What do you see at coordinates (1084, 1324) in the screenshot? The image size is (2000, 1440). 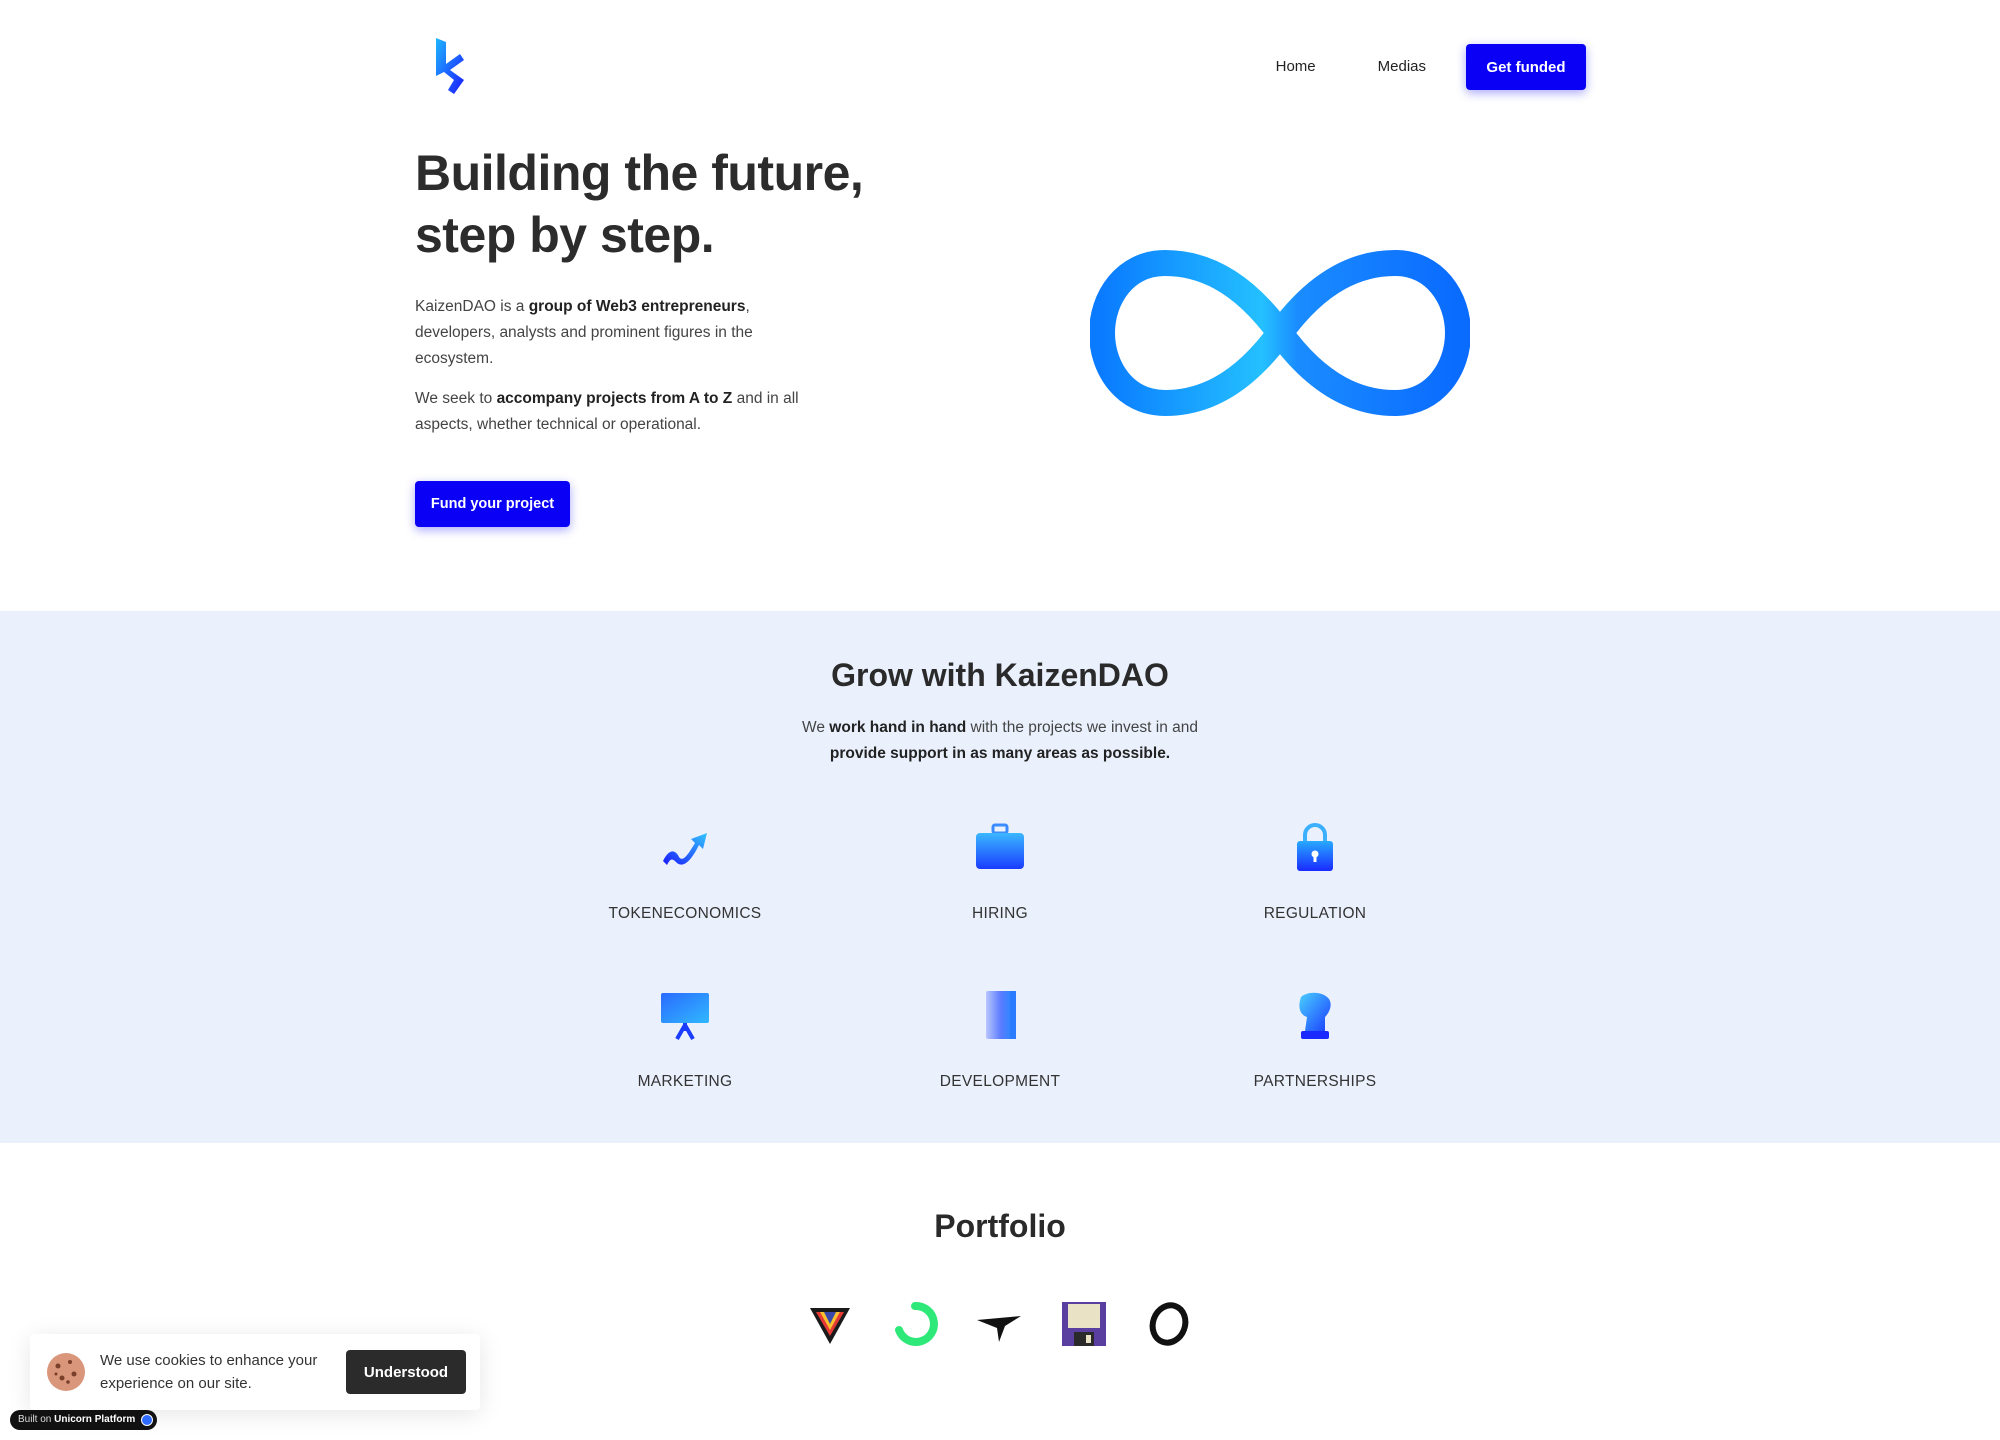 I see `floppy-logo` at bounding box center [1084, 1324].